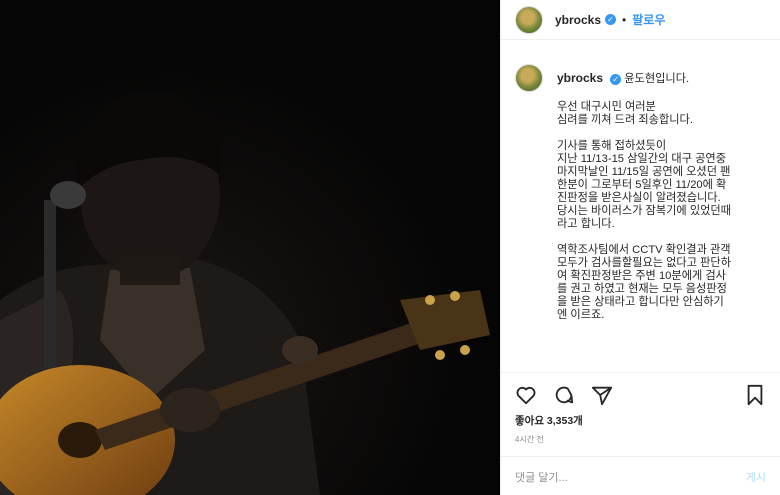  I want to click on comment-box: 댓글 달기... 게시, so click(640, 475).